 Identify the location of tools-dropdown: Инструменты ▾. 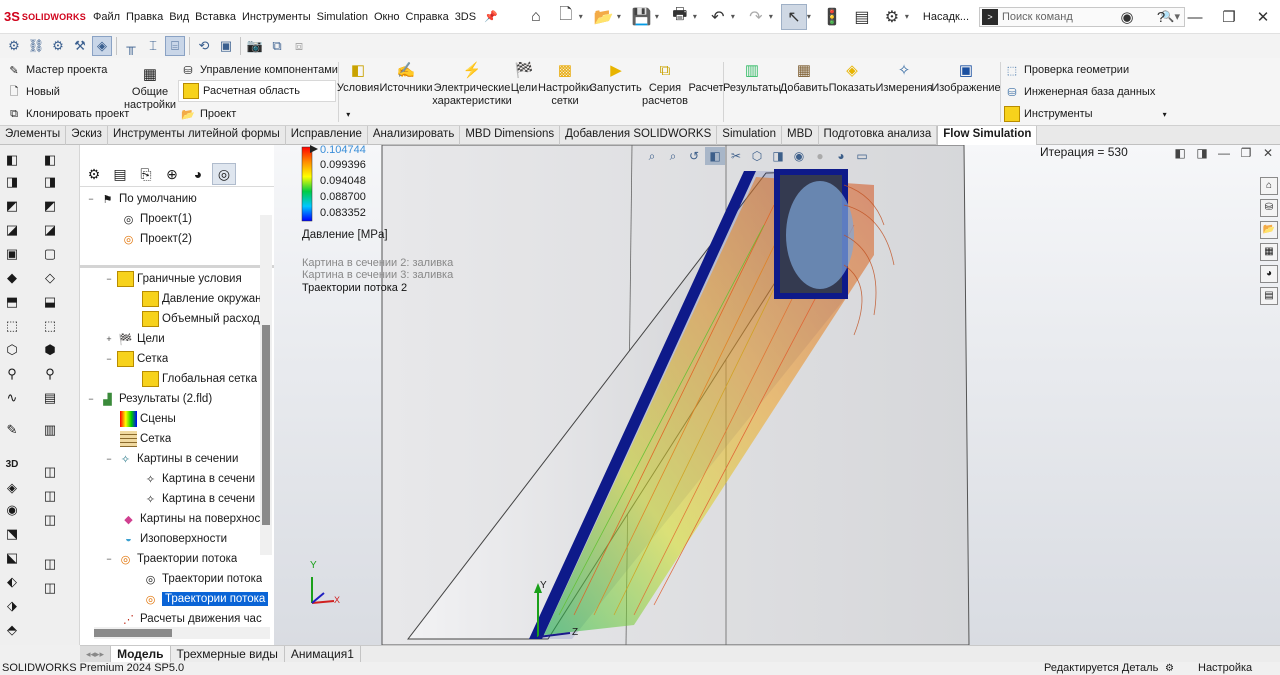
(1085, 114).